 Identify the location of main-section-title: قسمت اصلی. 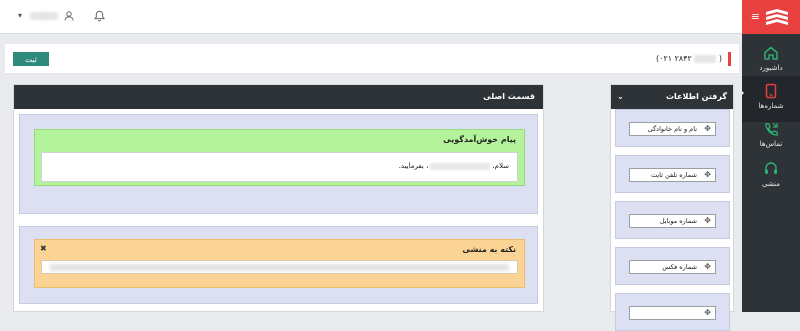
(278, 97).